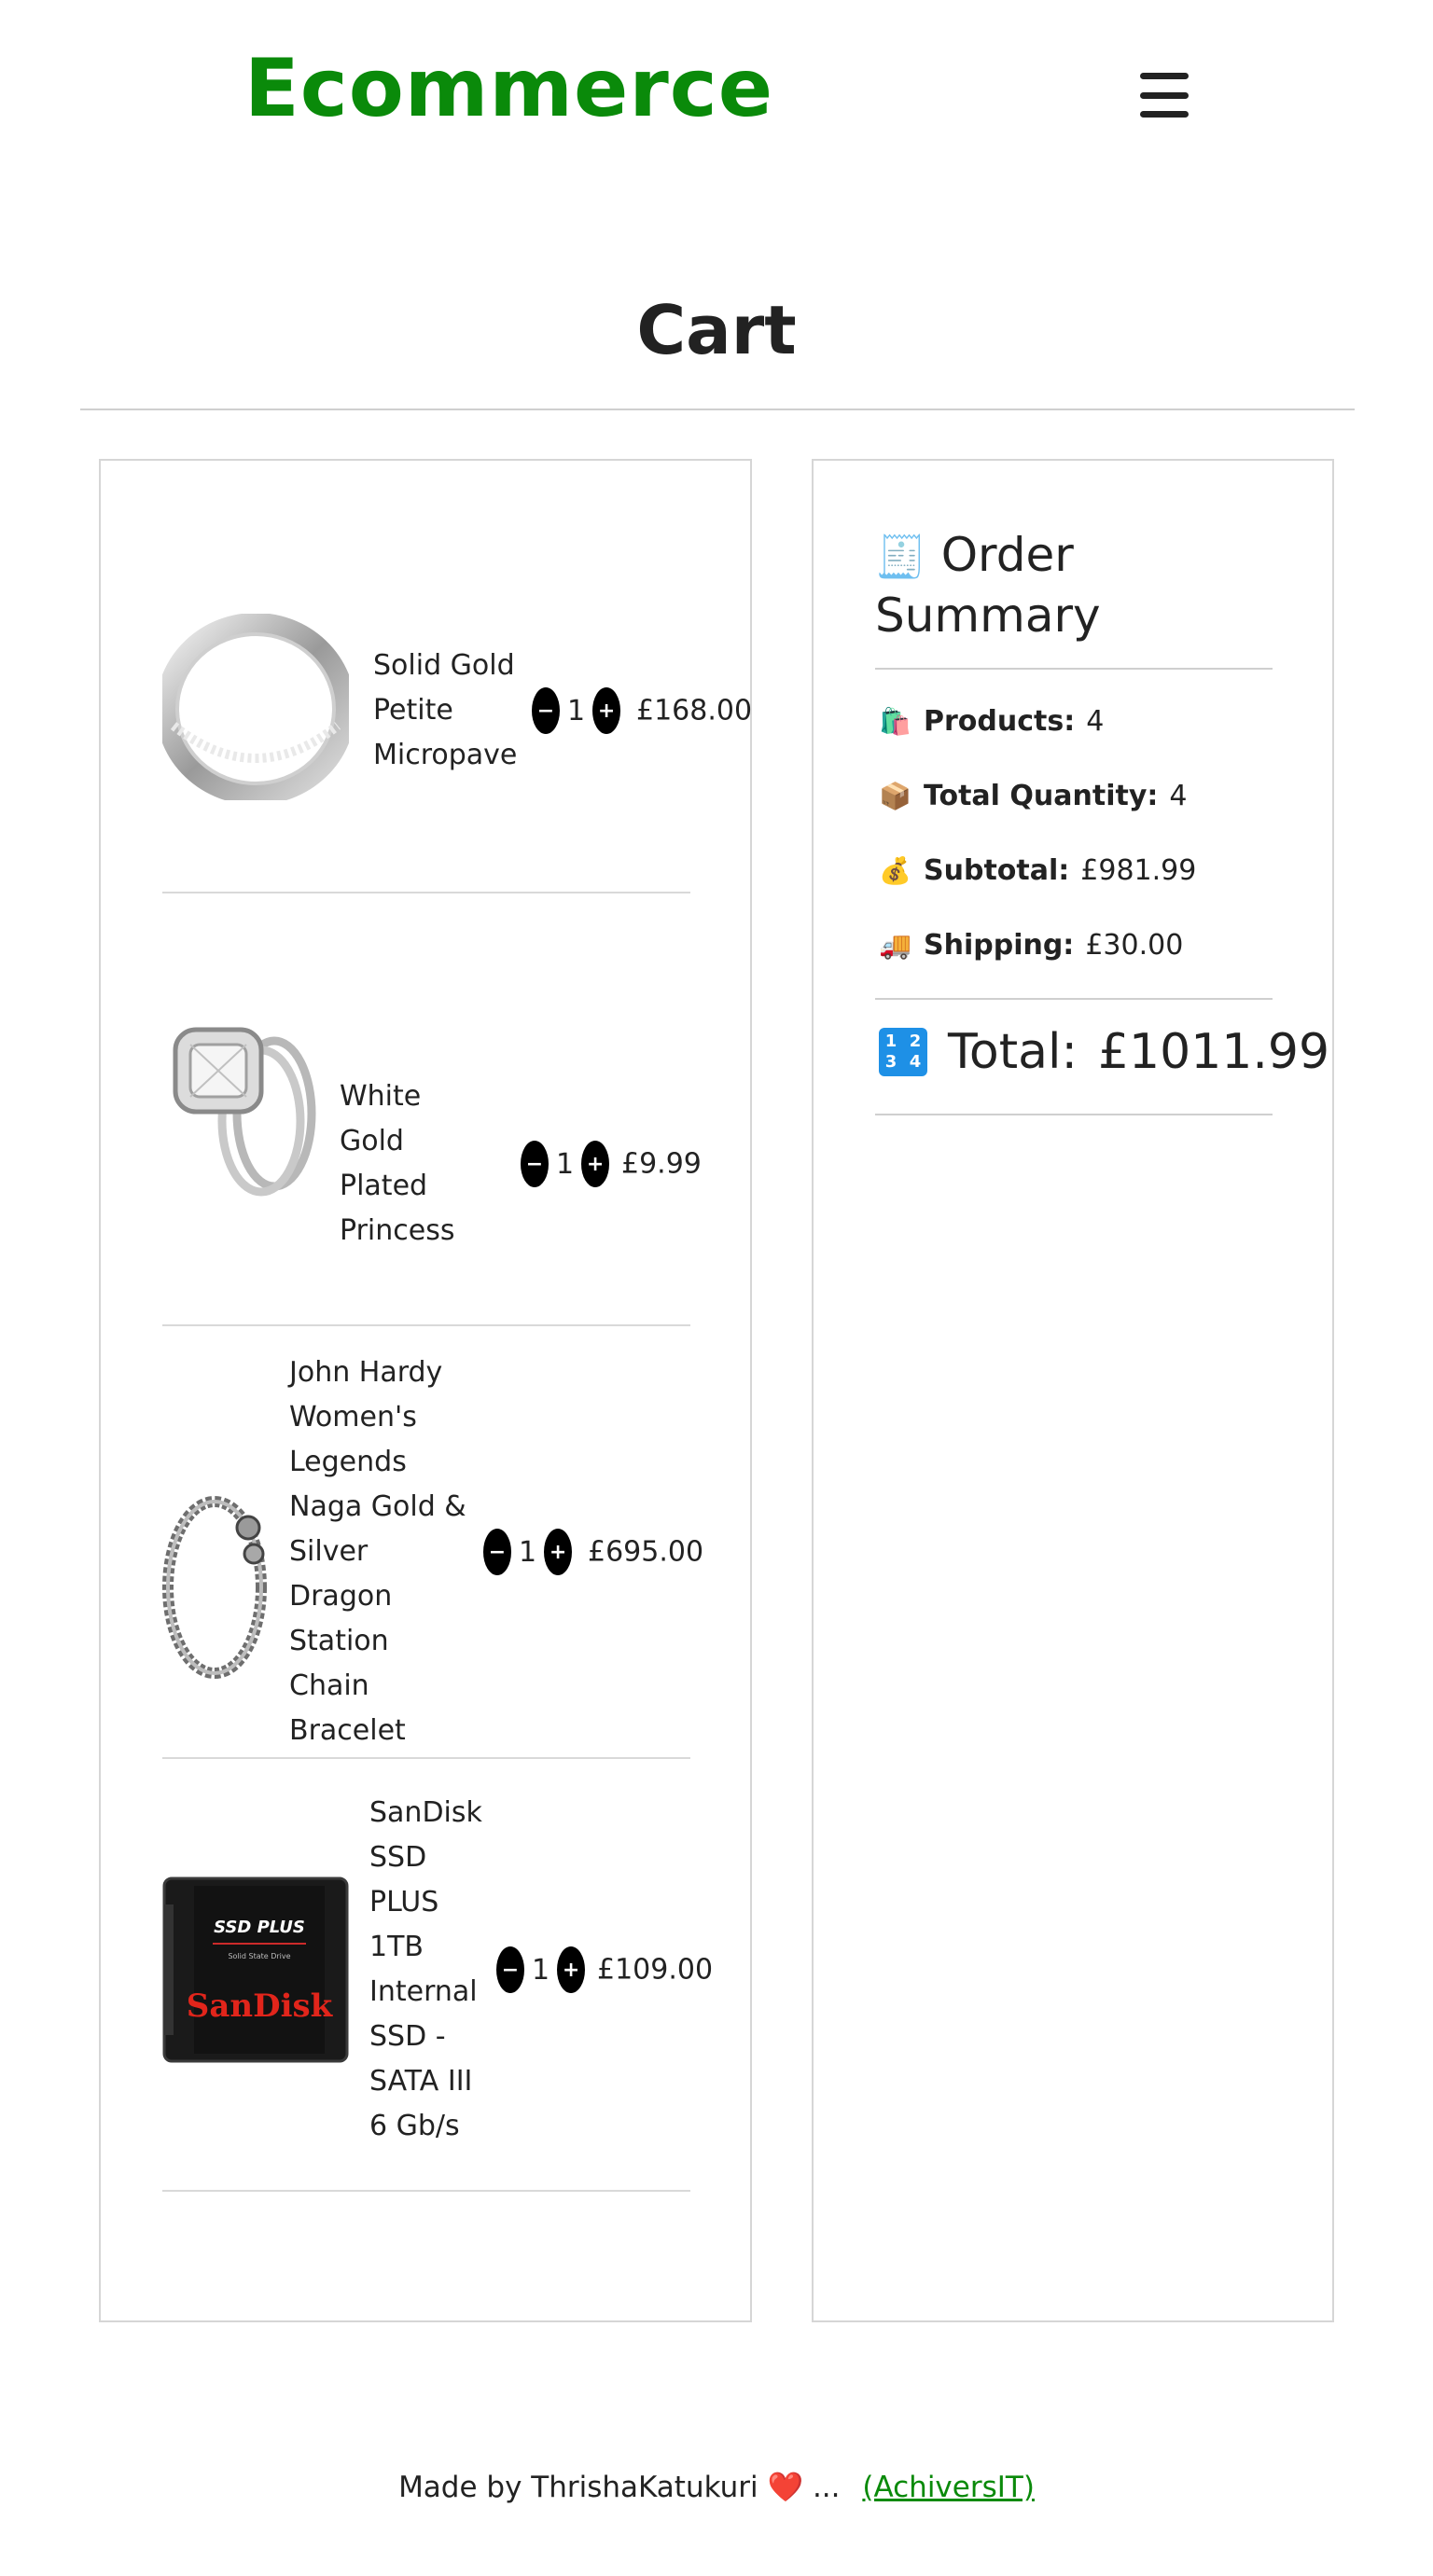  What do you see at coordinates (895, 870) in the screenshot?
I see `money-bag-icon: 💰` at bounding box center [895, 870].